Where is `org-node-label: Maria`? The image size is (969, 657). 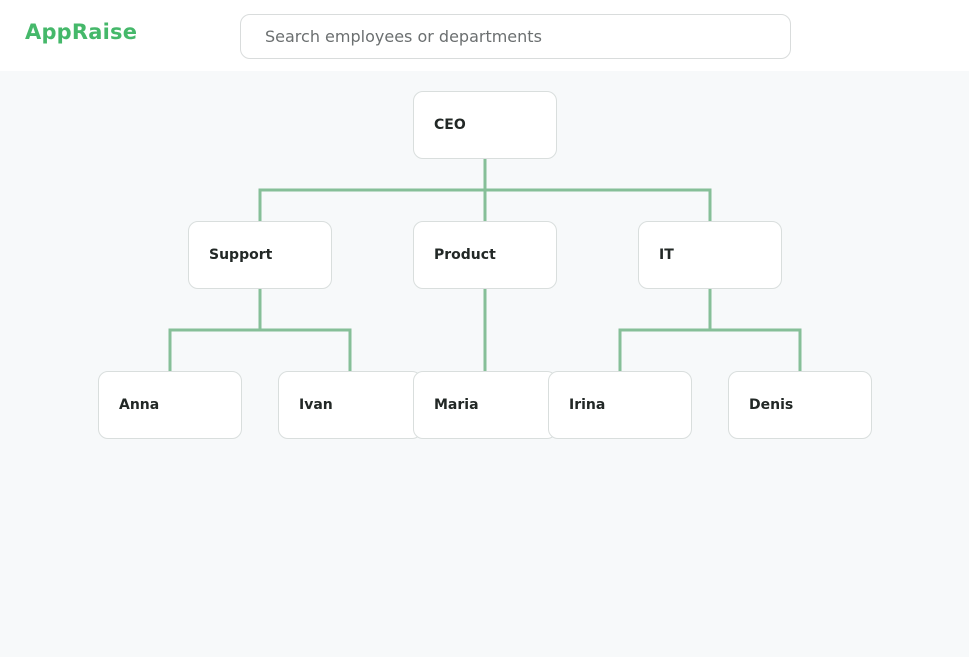 org-node-label: Maria is located at coordinates (456, 405).